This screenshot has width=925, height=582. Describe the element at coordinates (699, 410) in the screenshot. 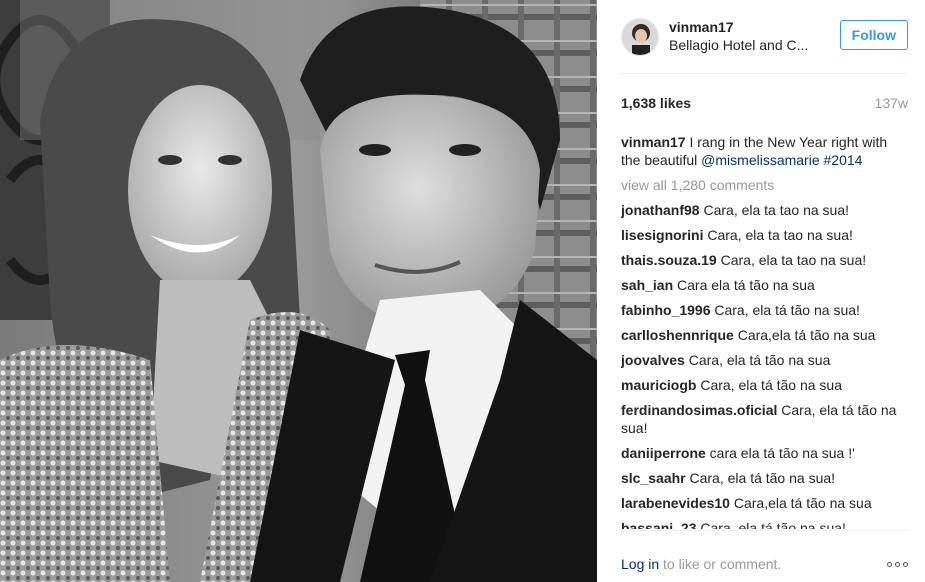

I see `comment-username: ferdinandosimas.oficial` at that location.